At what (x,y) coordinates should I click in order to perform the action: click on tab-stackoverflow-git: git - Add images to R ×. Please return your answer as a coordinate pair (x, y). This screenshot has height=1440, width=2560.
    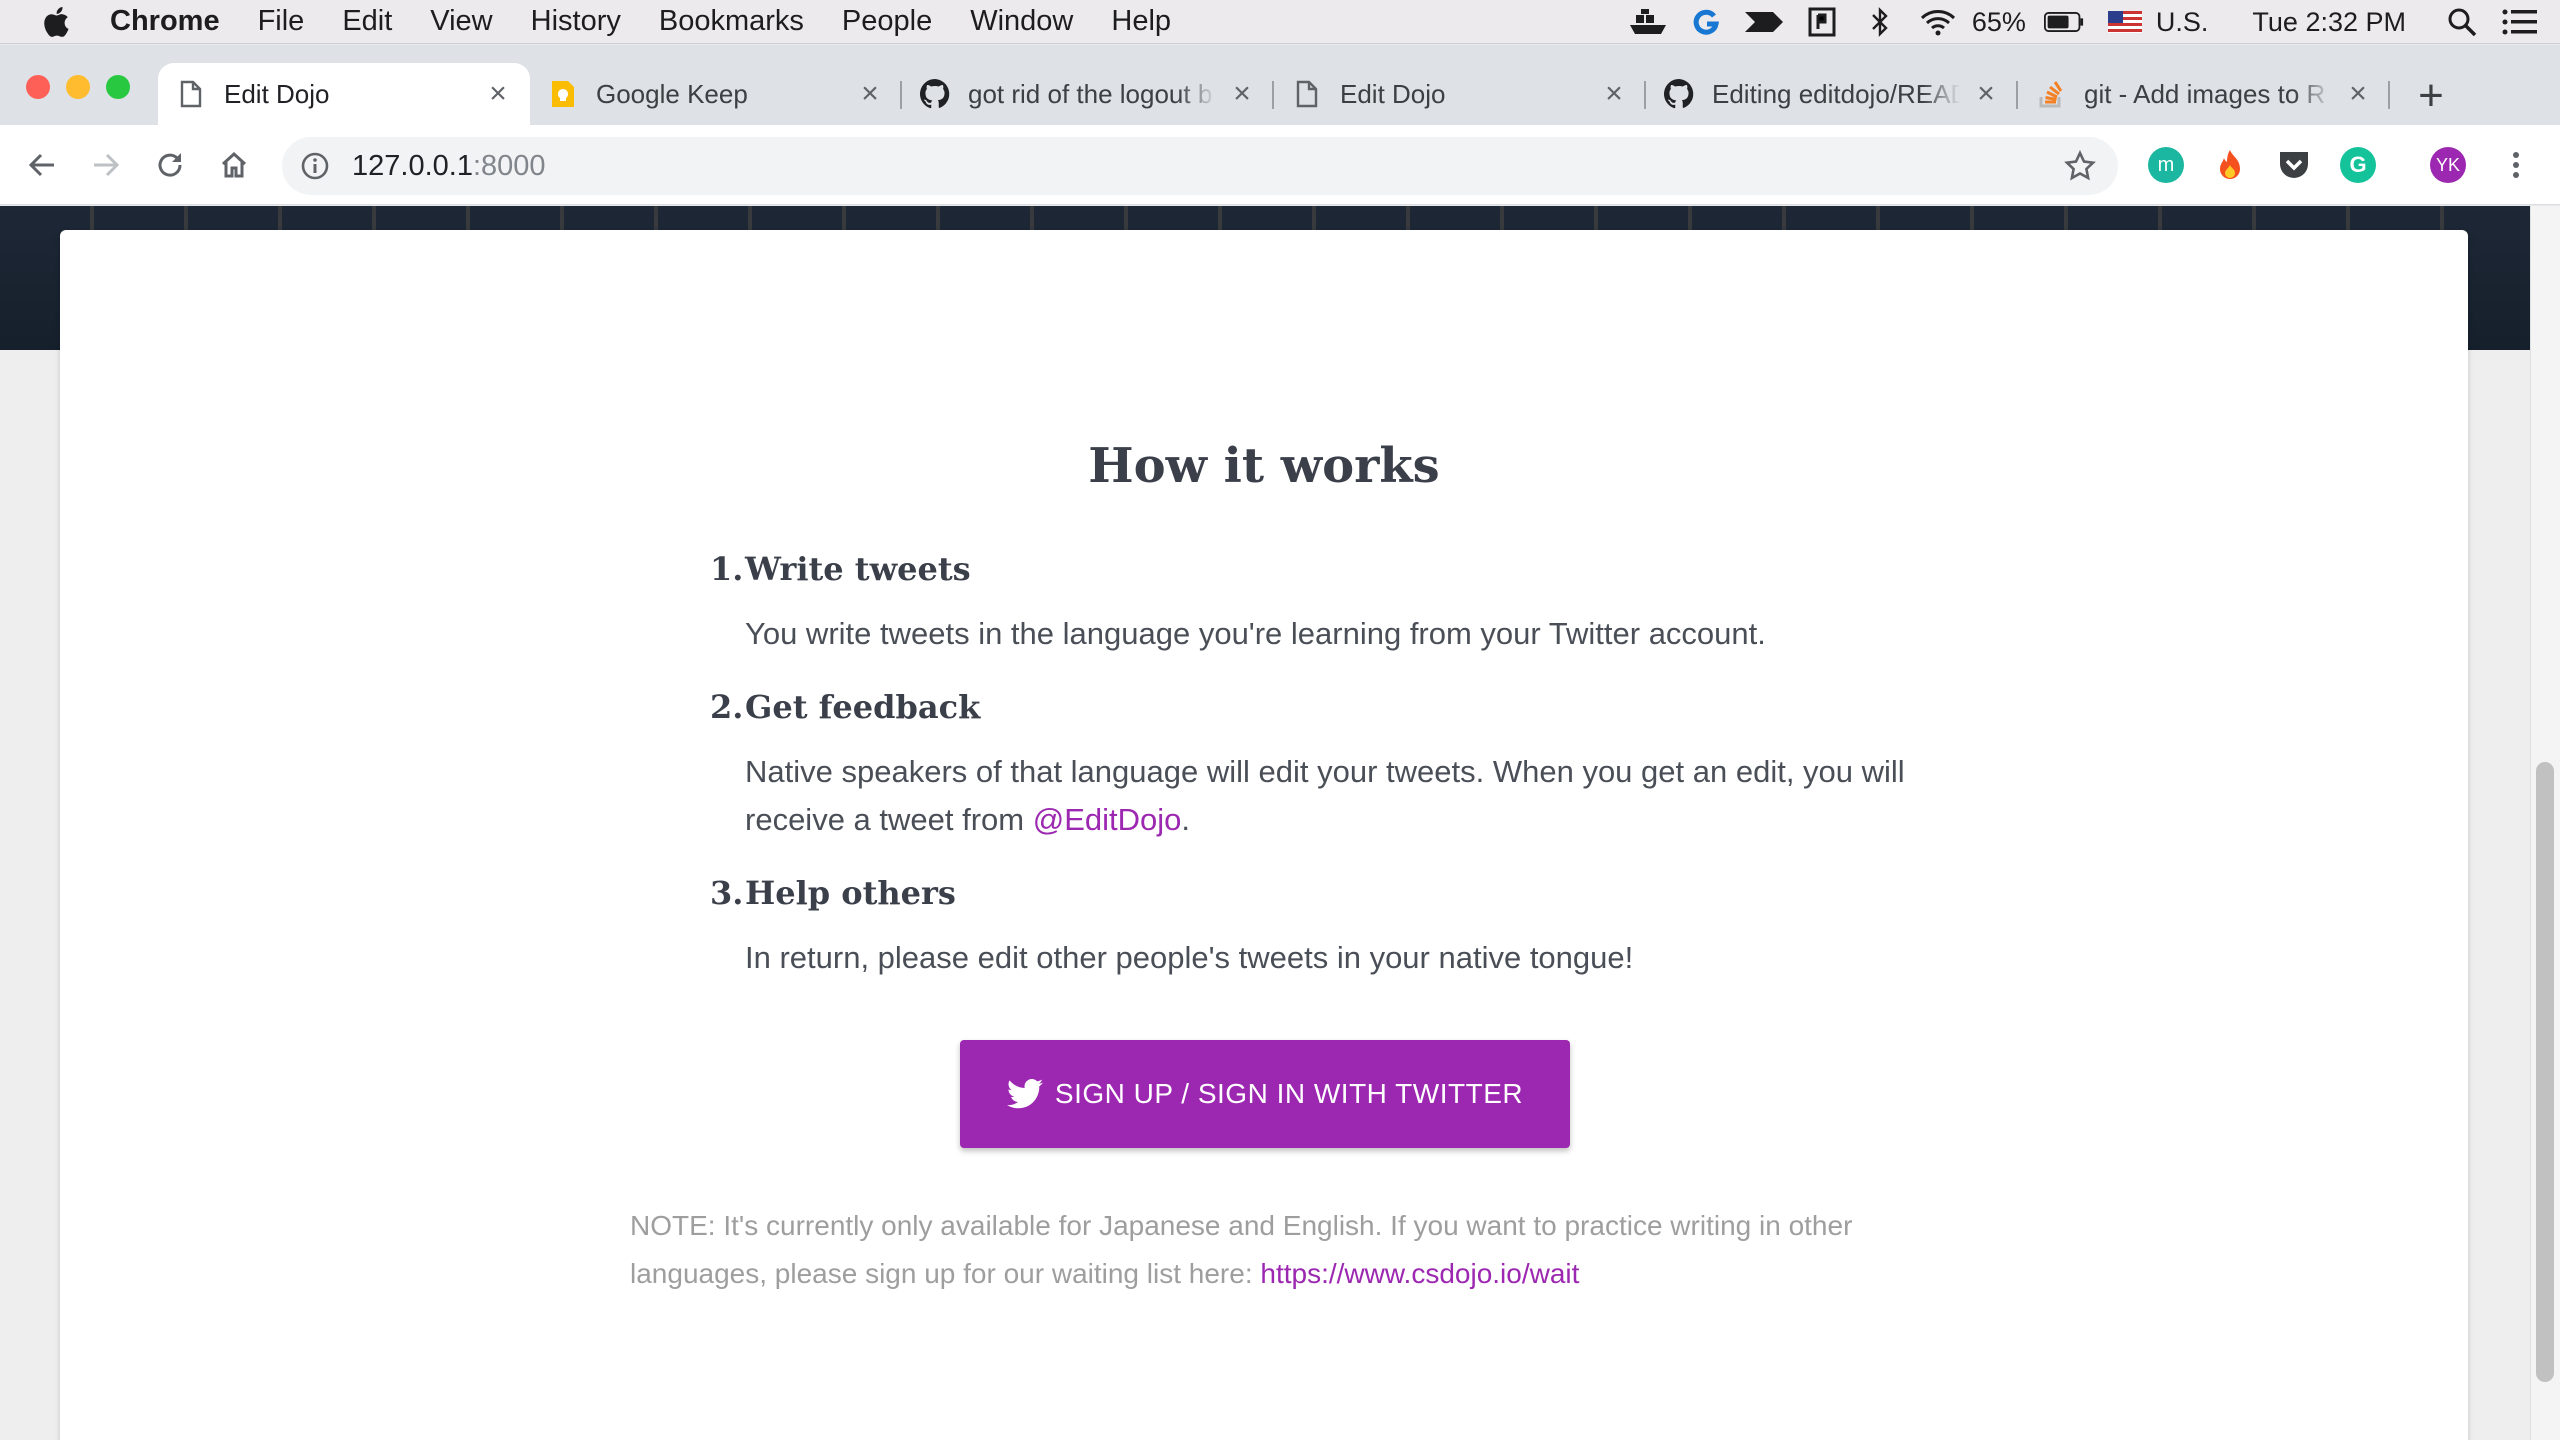
    Looking at the image, I should click on (2204, 94).